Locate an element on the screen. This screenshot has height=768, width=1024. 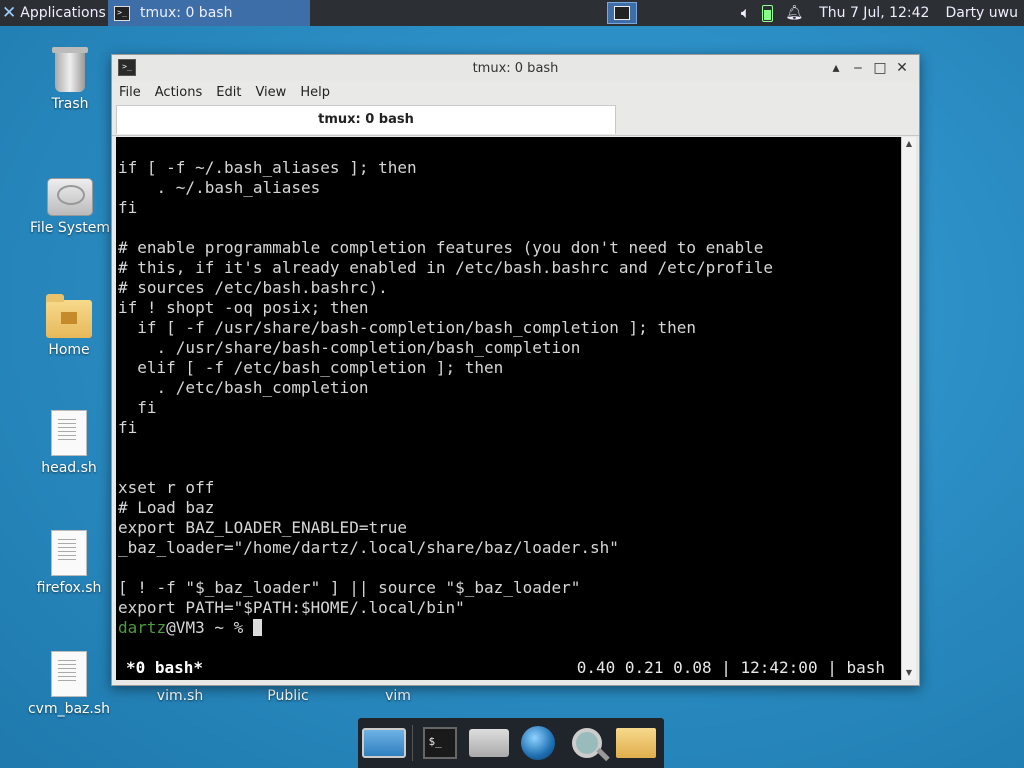
prompt-host: @VM3 ~ % is located at coordinates (209, 627).